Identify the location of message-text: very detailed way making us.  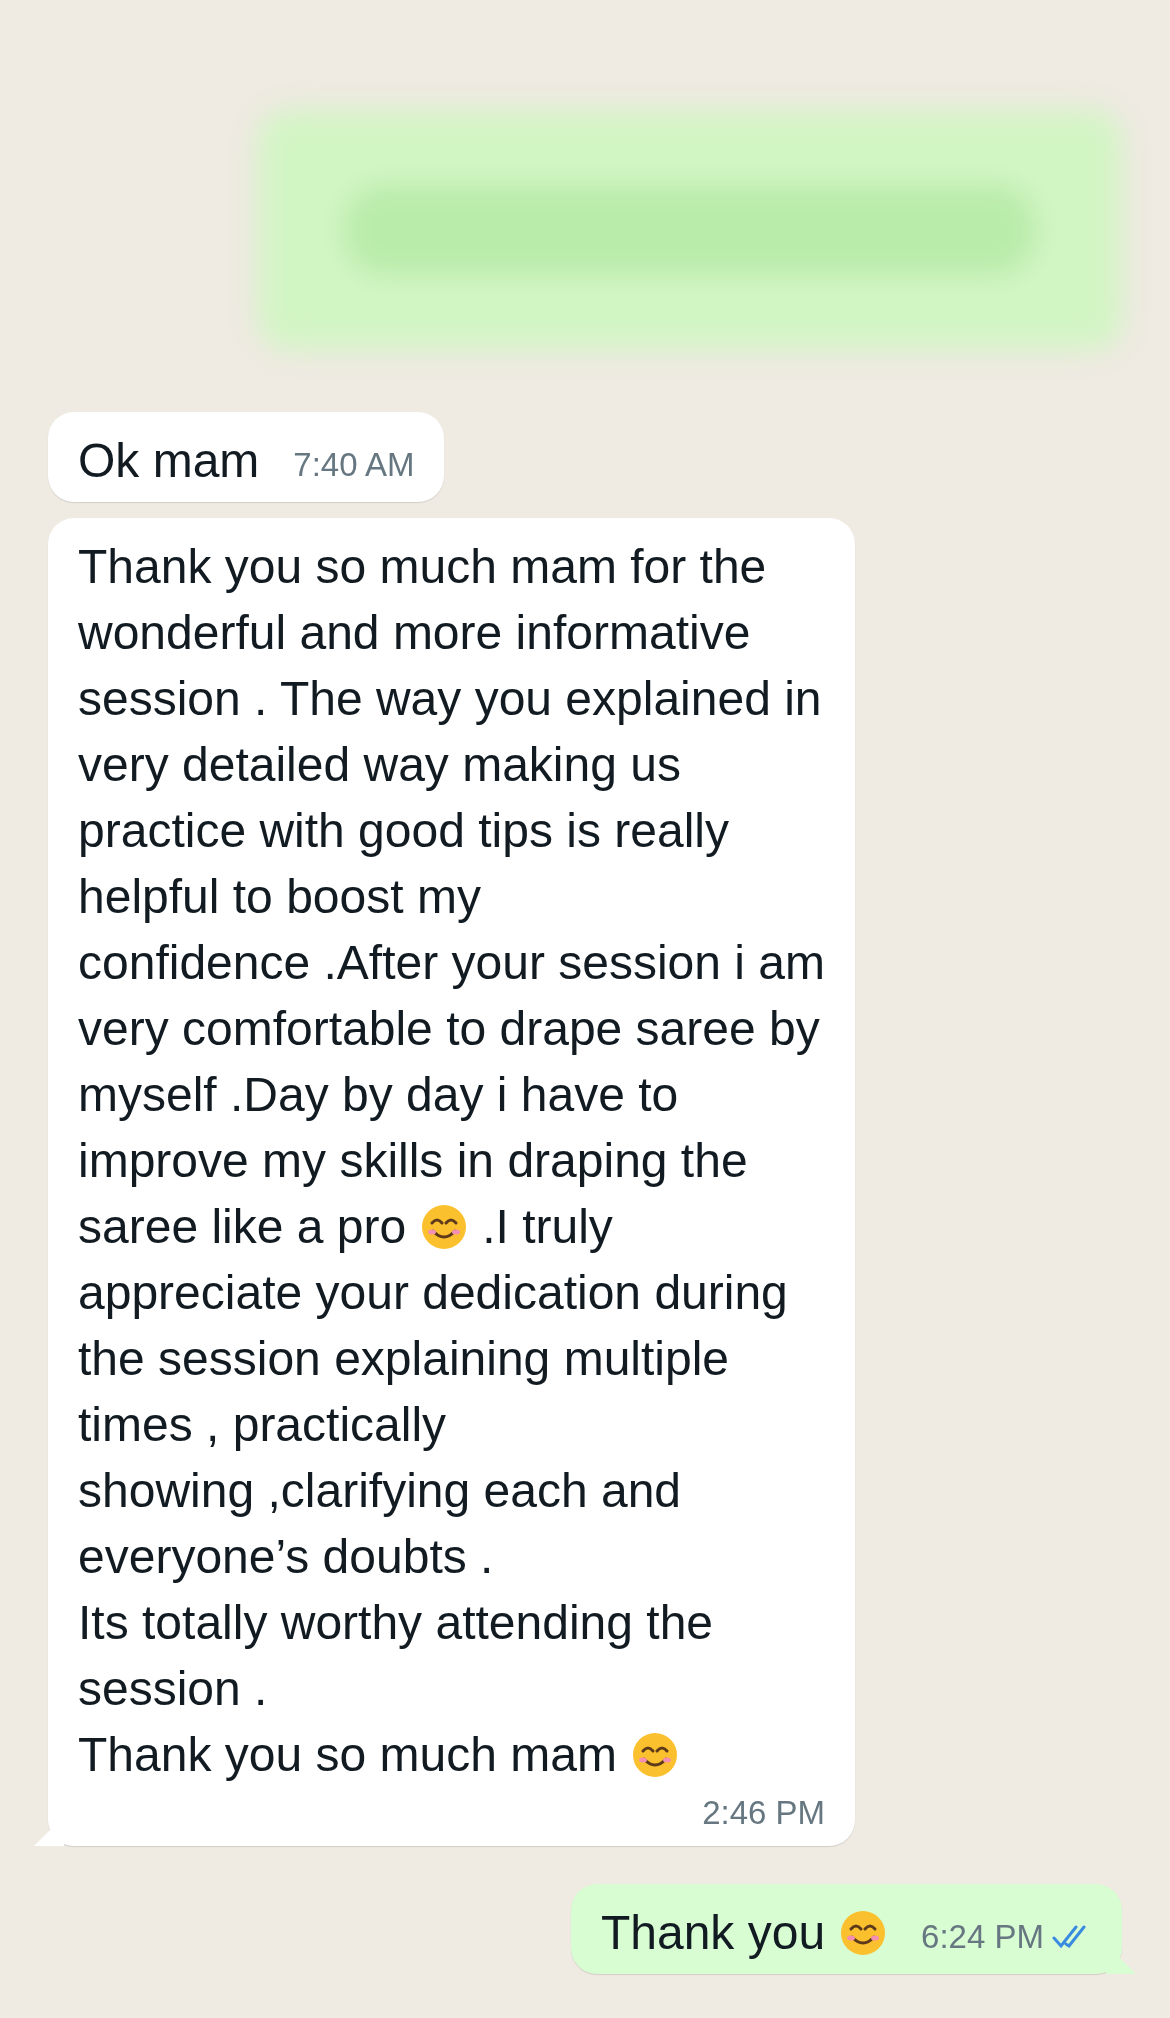
(379, 765).